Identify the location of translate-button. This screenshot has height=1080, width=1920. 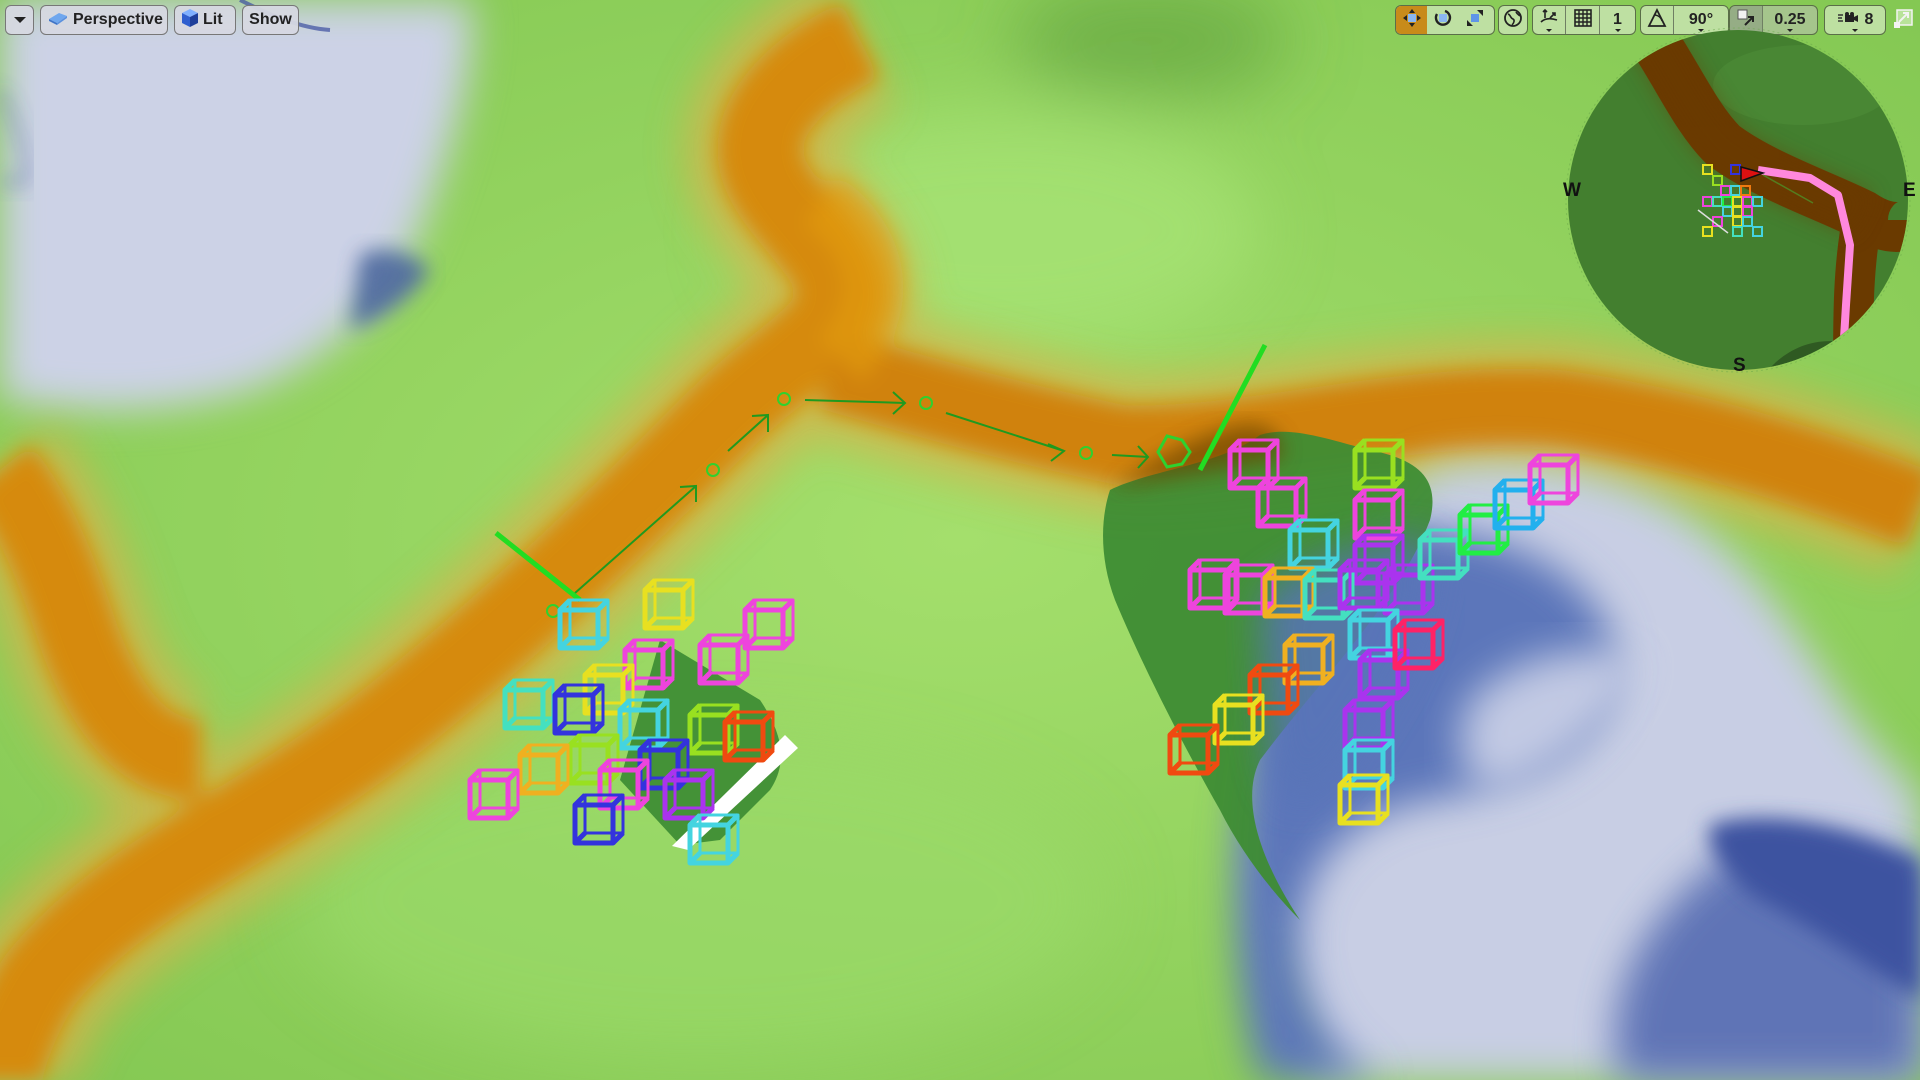
(1411, 20).